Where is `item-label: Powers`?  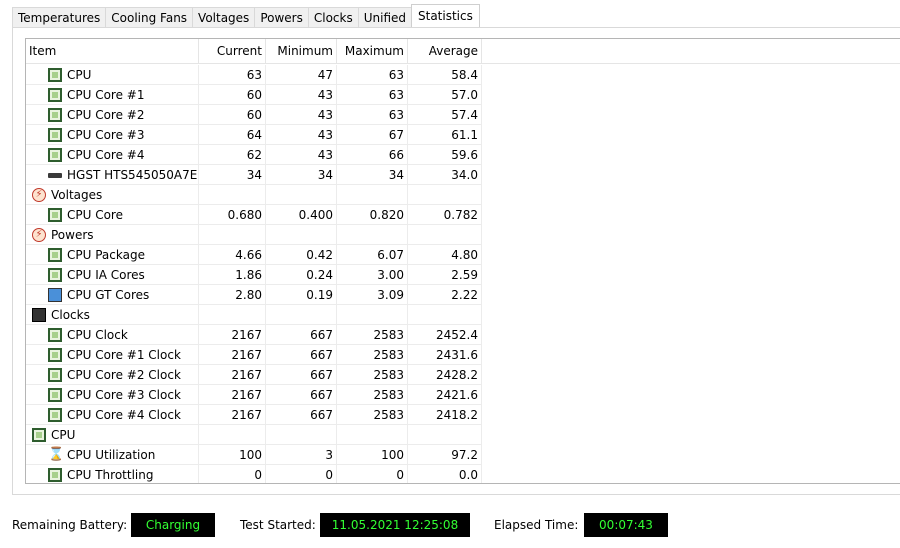
item-label: Powers is located at coordinates (72, 235).